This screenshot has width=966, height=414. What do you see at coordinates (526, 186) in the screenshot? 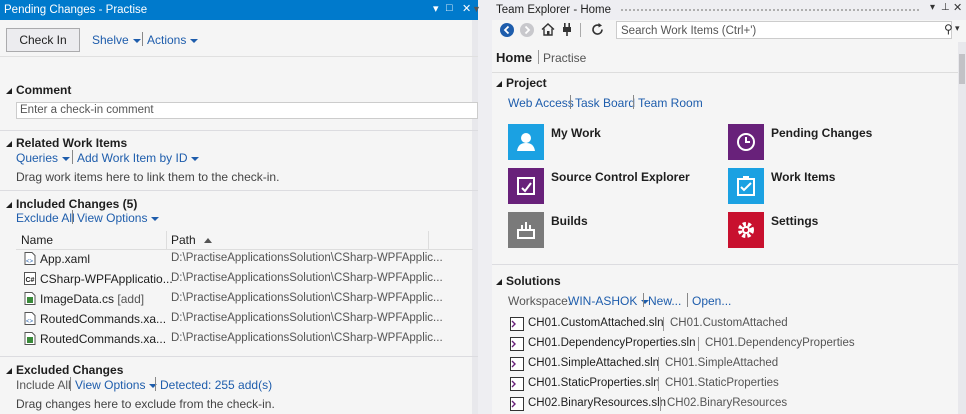
I see `source-control-icon` at bounding box center [526, 186].